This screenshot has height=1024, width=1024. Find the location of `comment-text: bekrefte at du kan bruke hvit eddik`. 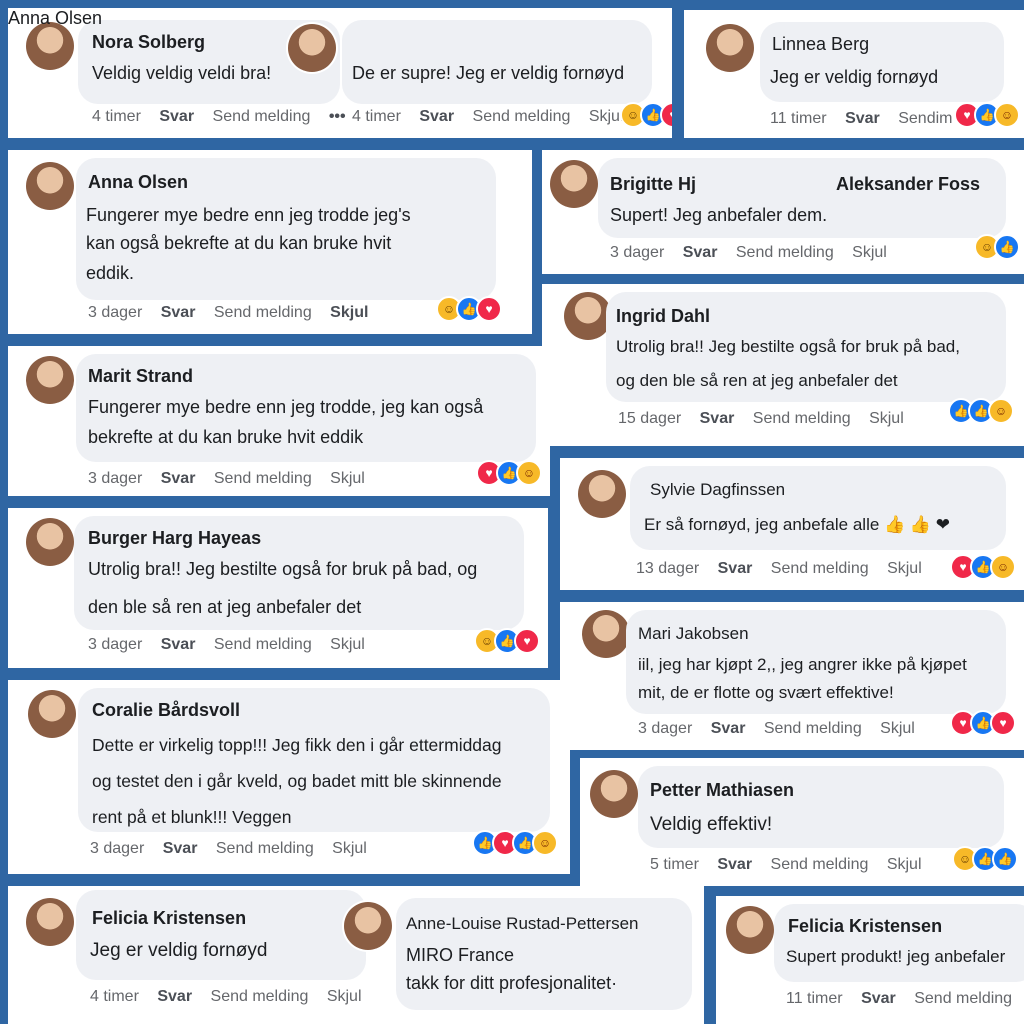

comment-text: bekrefte at du kan bruke hvit eddik is located at coordinates (226, 437).